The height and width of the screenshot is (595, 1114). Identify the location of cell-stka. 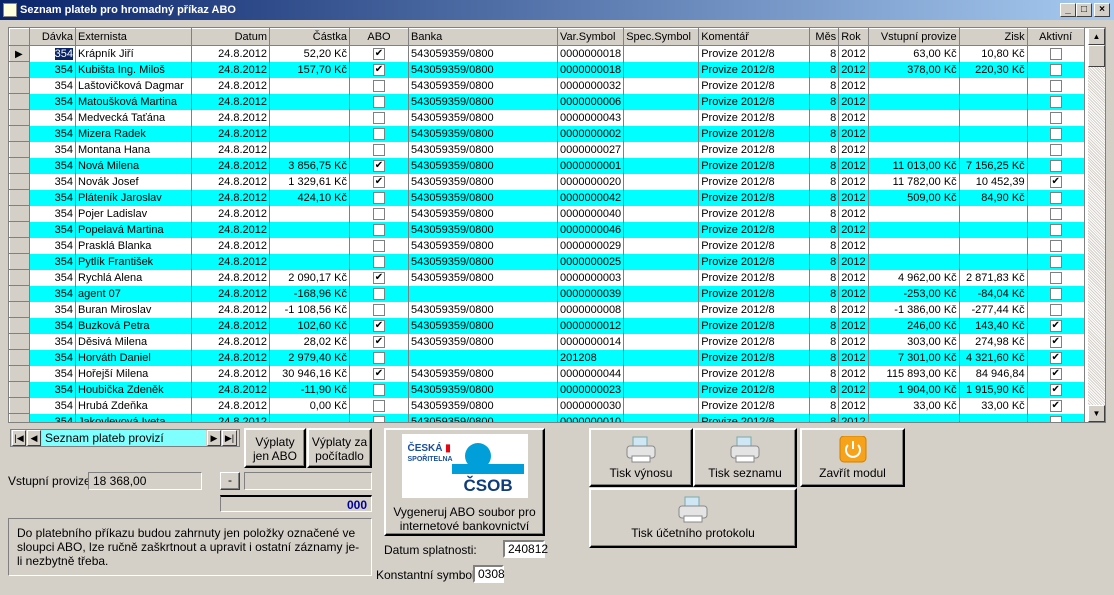
(309, 101).